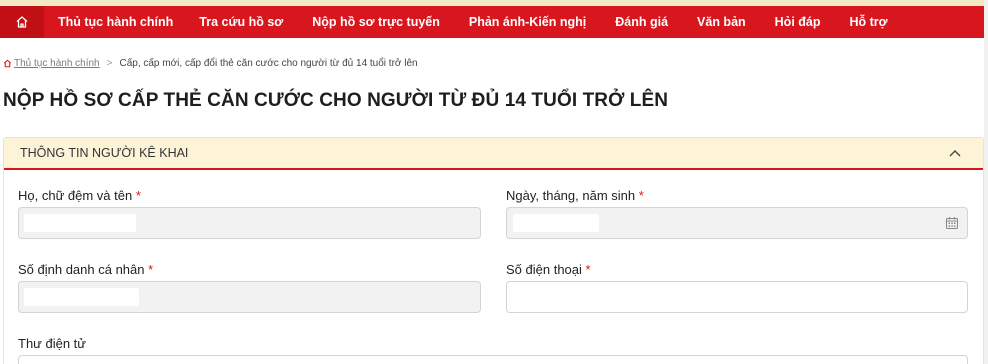  What do you see at coordinates (75, 195) in the screenshot?
I see `full-name-label-text: Họ, chữ đệm và tên` at bounding box center [75, 195].